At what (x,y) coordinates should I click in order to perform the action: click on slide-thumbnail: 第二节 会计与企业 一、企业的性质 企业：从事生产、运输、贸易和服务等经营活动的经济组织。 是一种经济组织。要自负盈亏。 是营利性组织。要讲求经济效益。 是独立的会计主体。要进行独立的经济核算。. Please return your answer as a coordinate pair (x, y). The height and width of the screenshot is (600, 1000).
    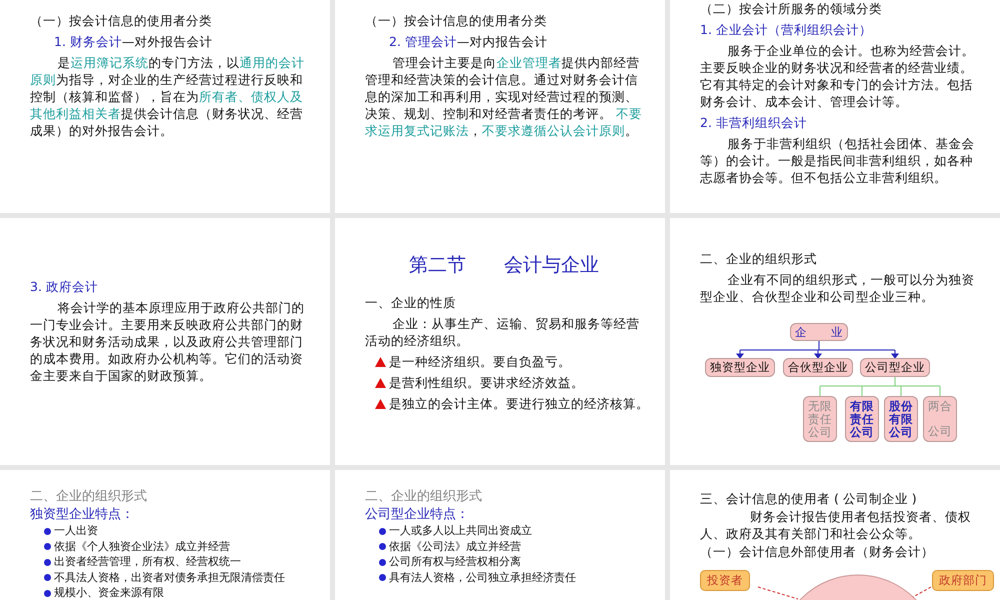
    Looking at the image, I should click on (500, 341).